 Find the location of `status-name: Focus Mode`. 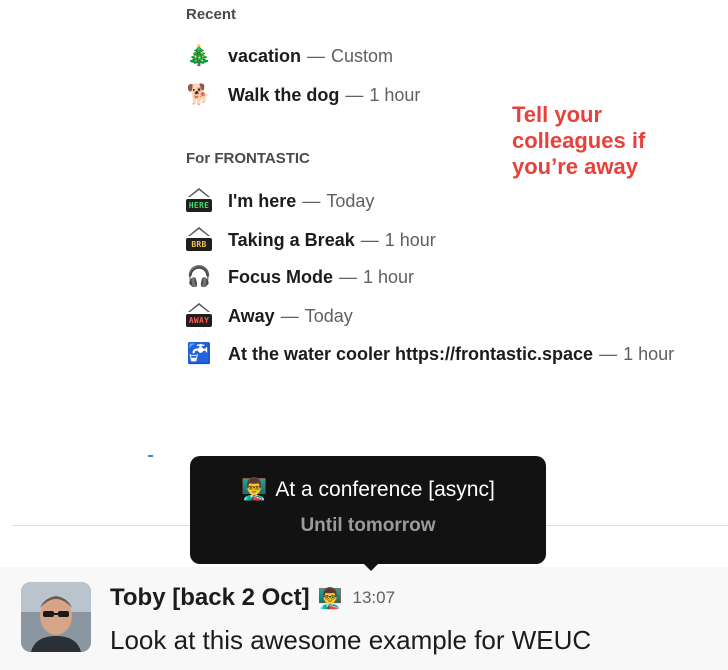

status-name: Focus Mode is located at coordinates (281, 276).